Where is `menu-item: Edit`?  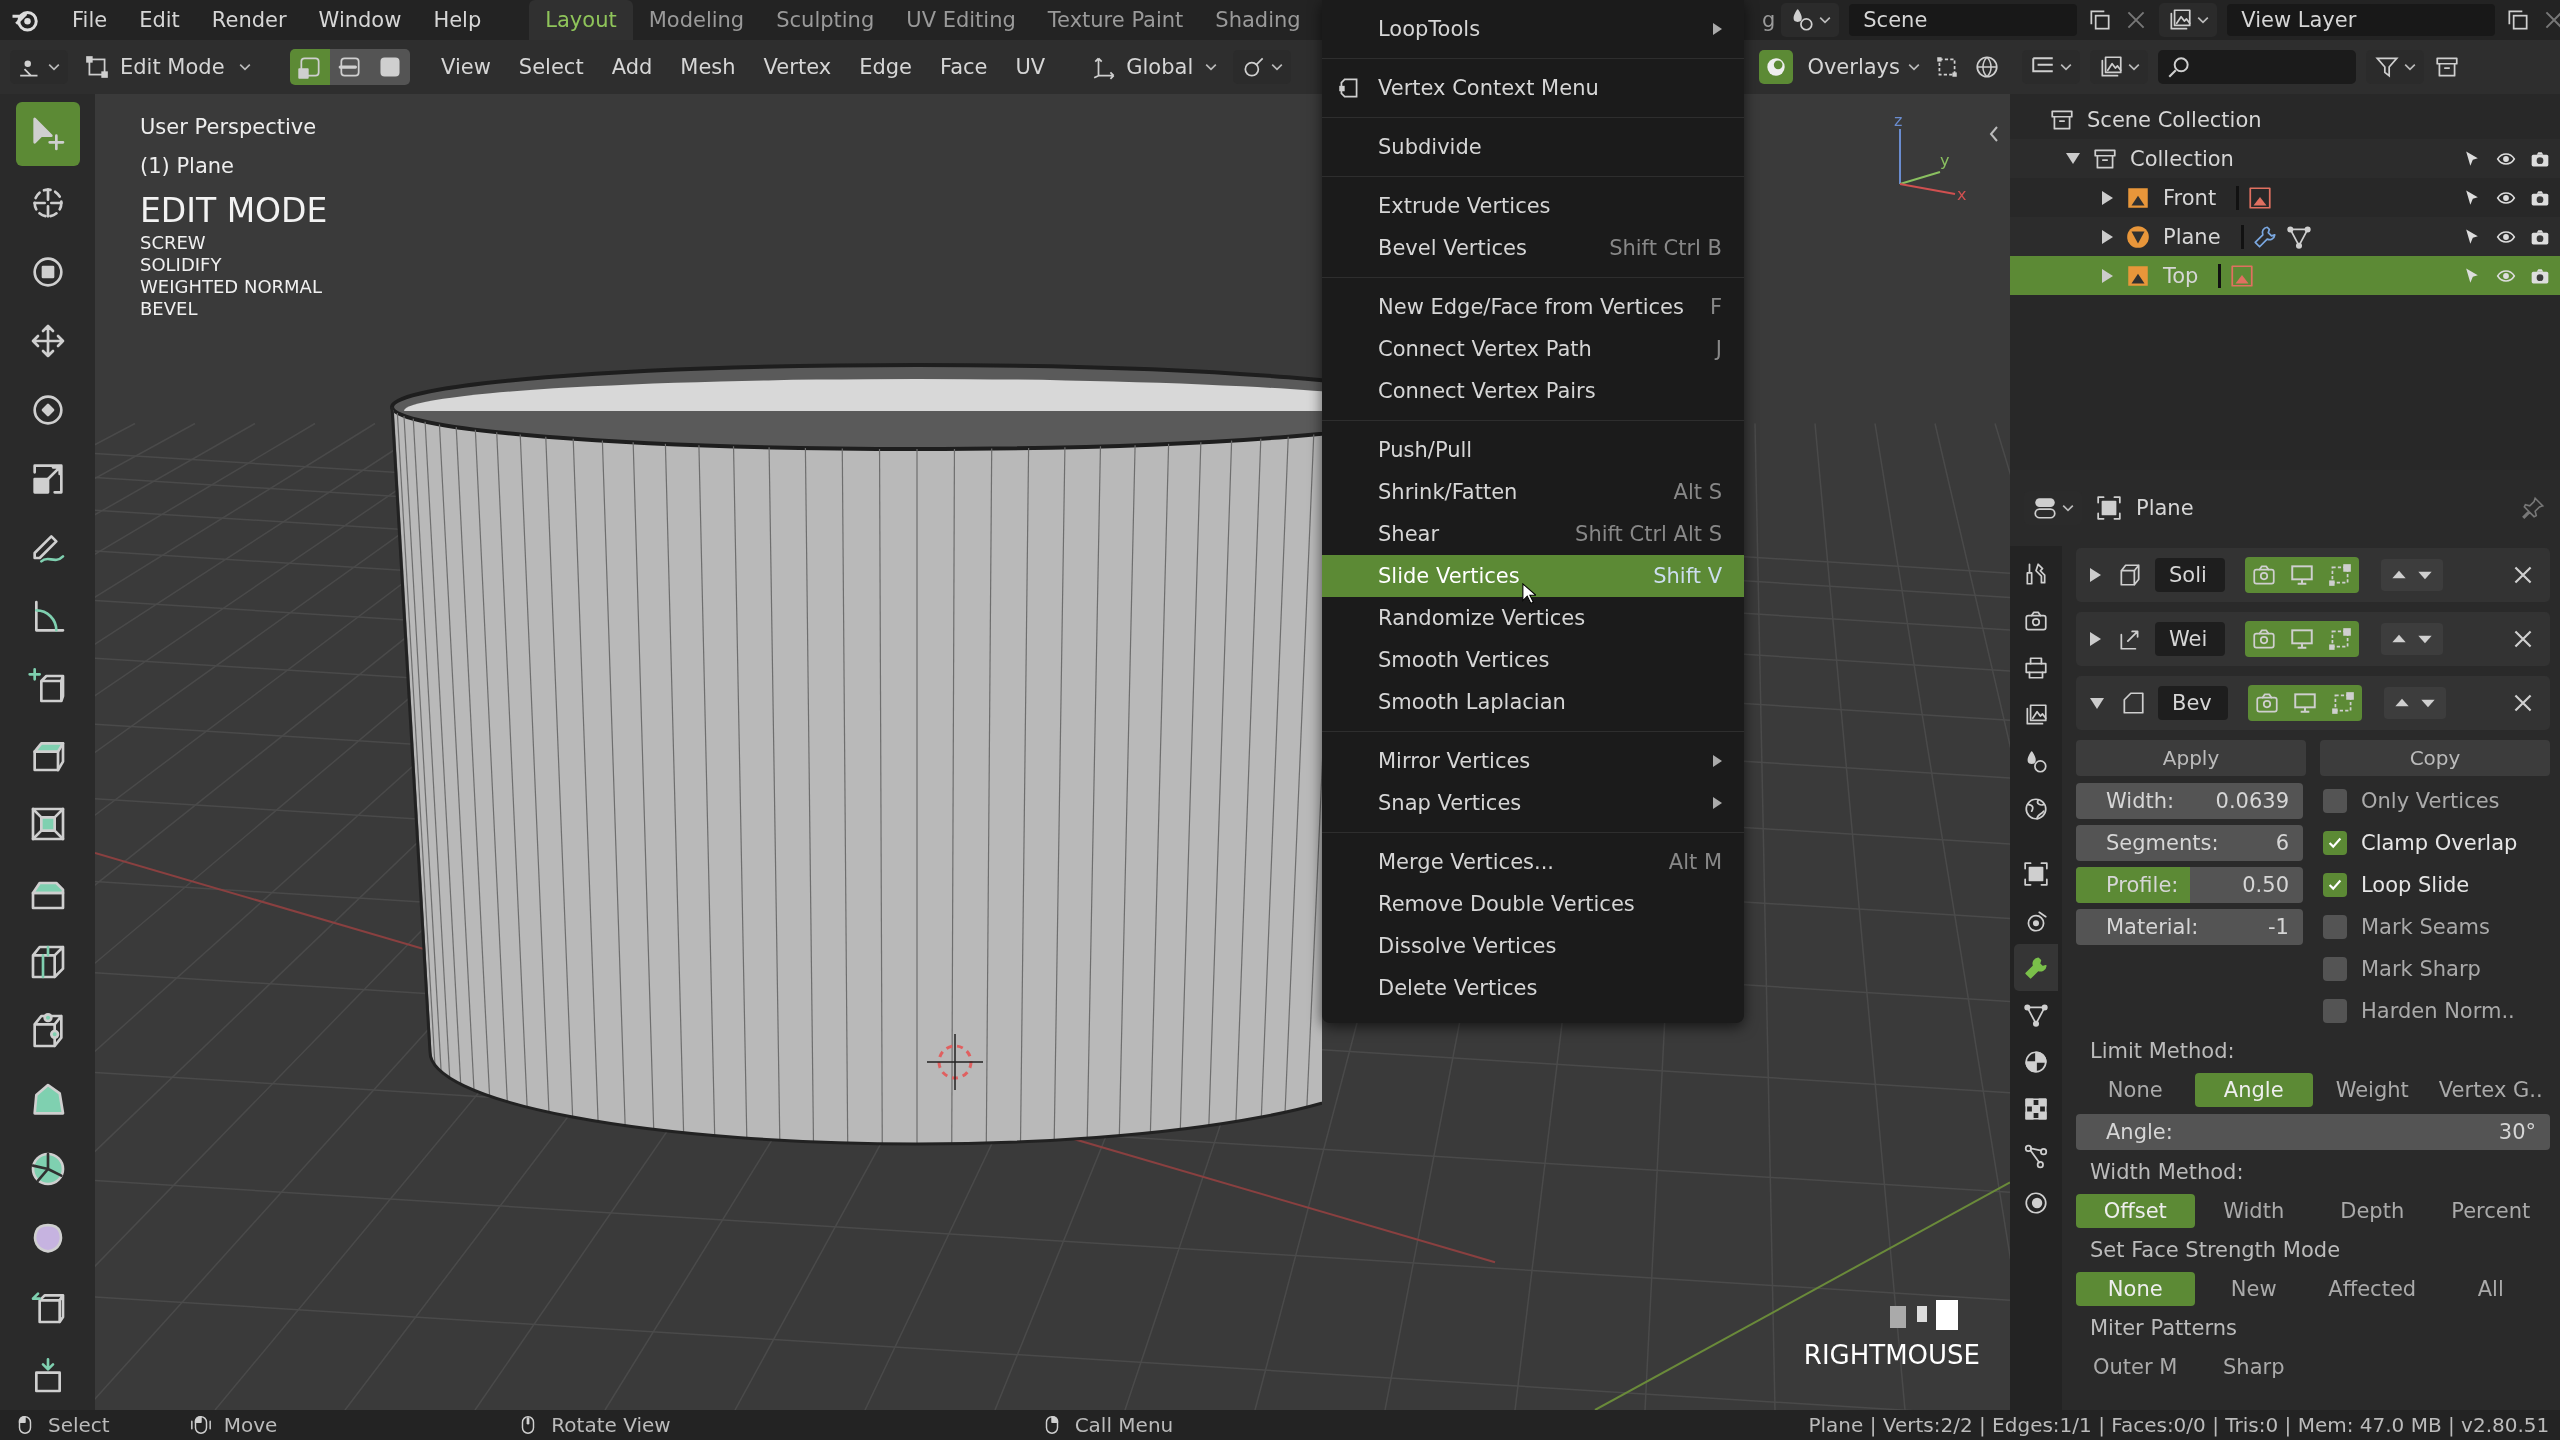
menu-item: Edit is located at coordinates (161, 20).